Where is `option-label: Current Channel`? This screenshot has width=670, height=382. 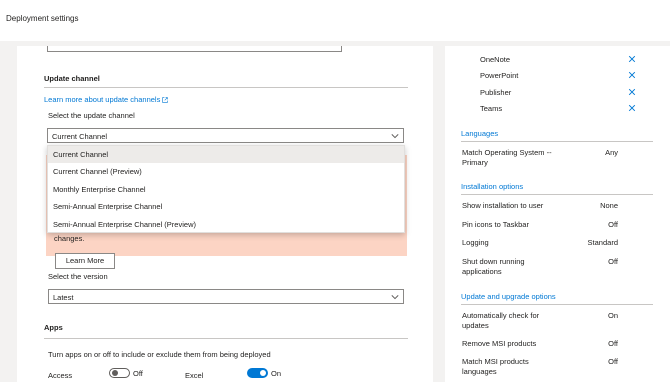
option-label: Current Channel is located at coordinates (81, 154).